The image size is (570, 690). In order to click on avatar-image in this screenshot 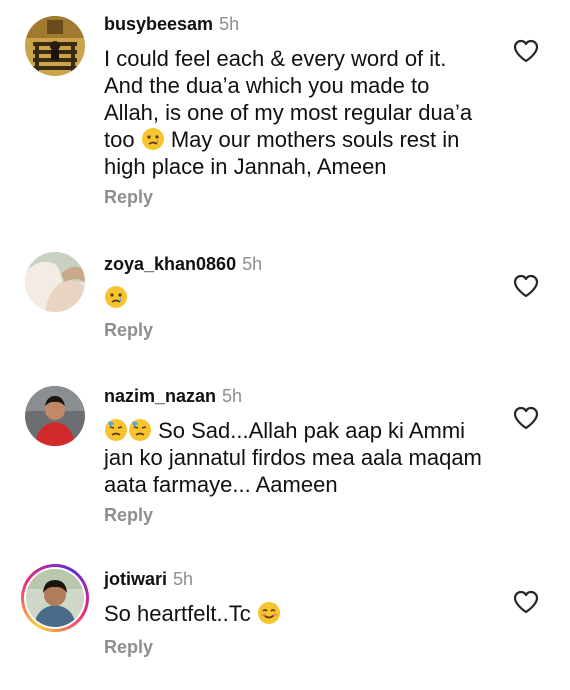, I will do `click(55, 598)`.